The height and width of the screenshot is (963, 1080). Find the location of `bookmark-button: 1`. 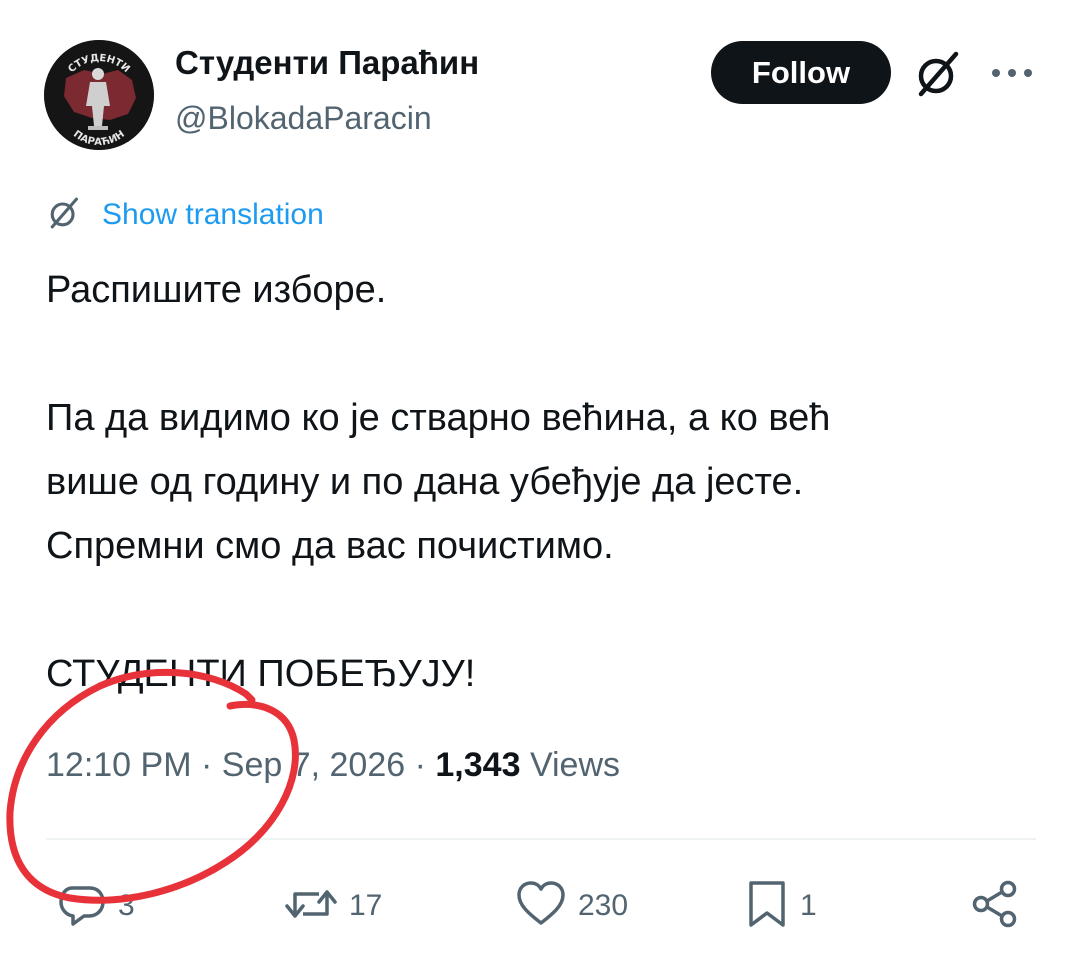

bookmark-button: 1 is located at coordinates (780, 906).